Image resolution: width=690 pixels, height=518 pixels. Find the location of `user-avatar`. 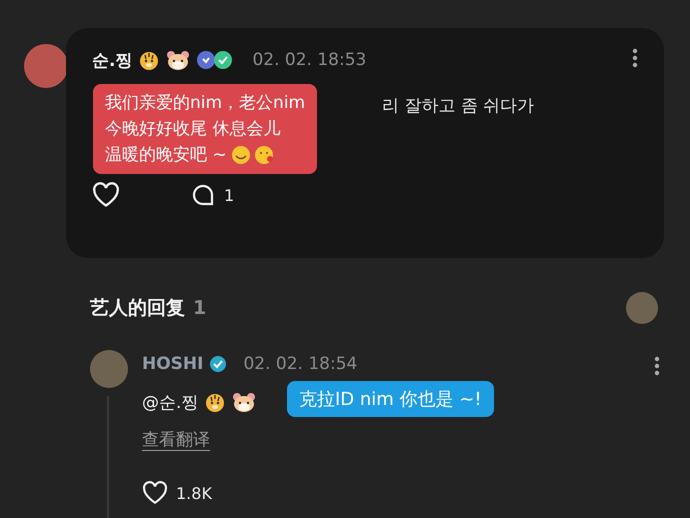

user-avatar is located at coordinates (46, 66).